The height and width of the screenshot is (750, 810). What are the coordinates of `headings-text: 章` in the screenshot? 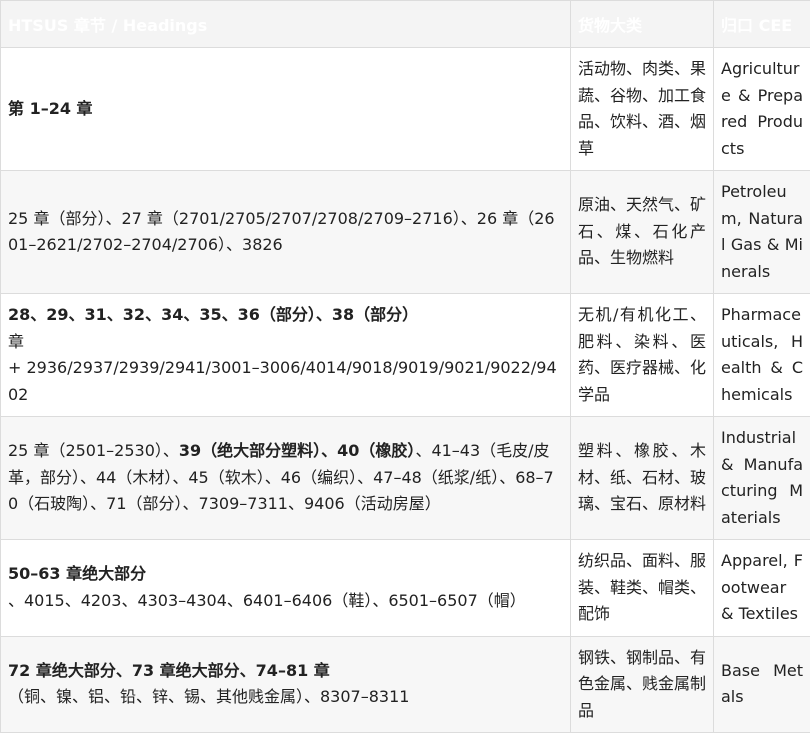 It's located at (16, 341).